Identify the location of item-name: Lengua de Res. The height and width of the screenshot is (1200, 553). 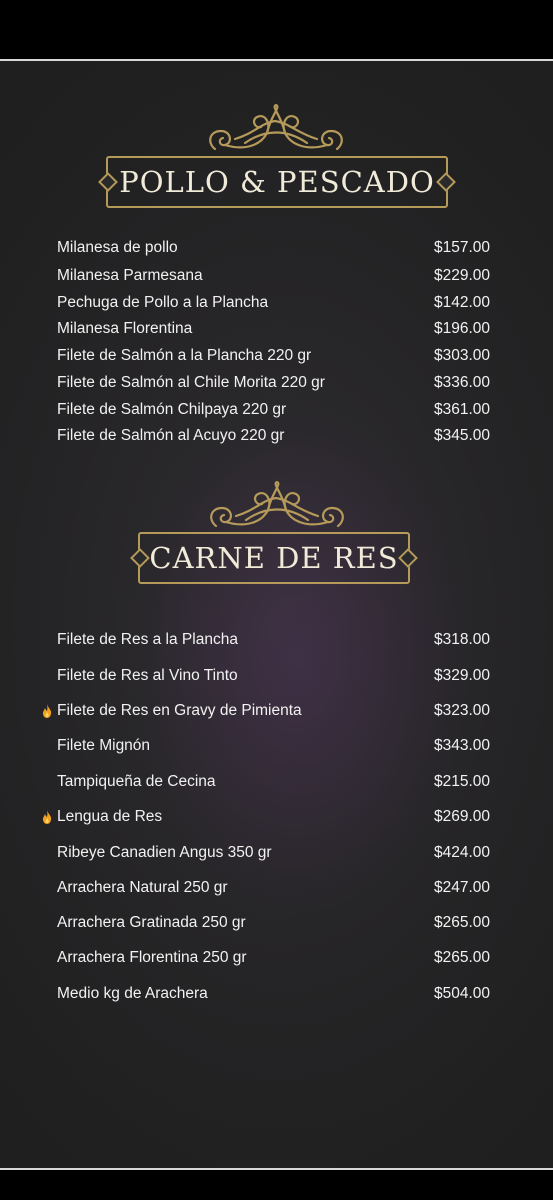
(110, 816).